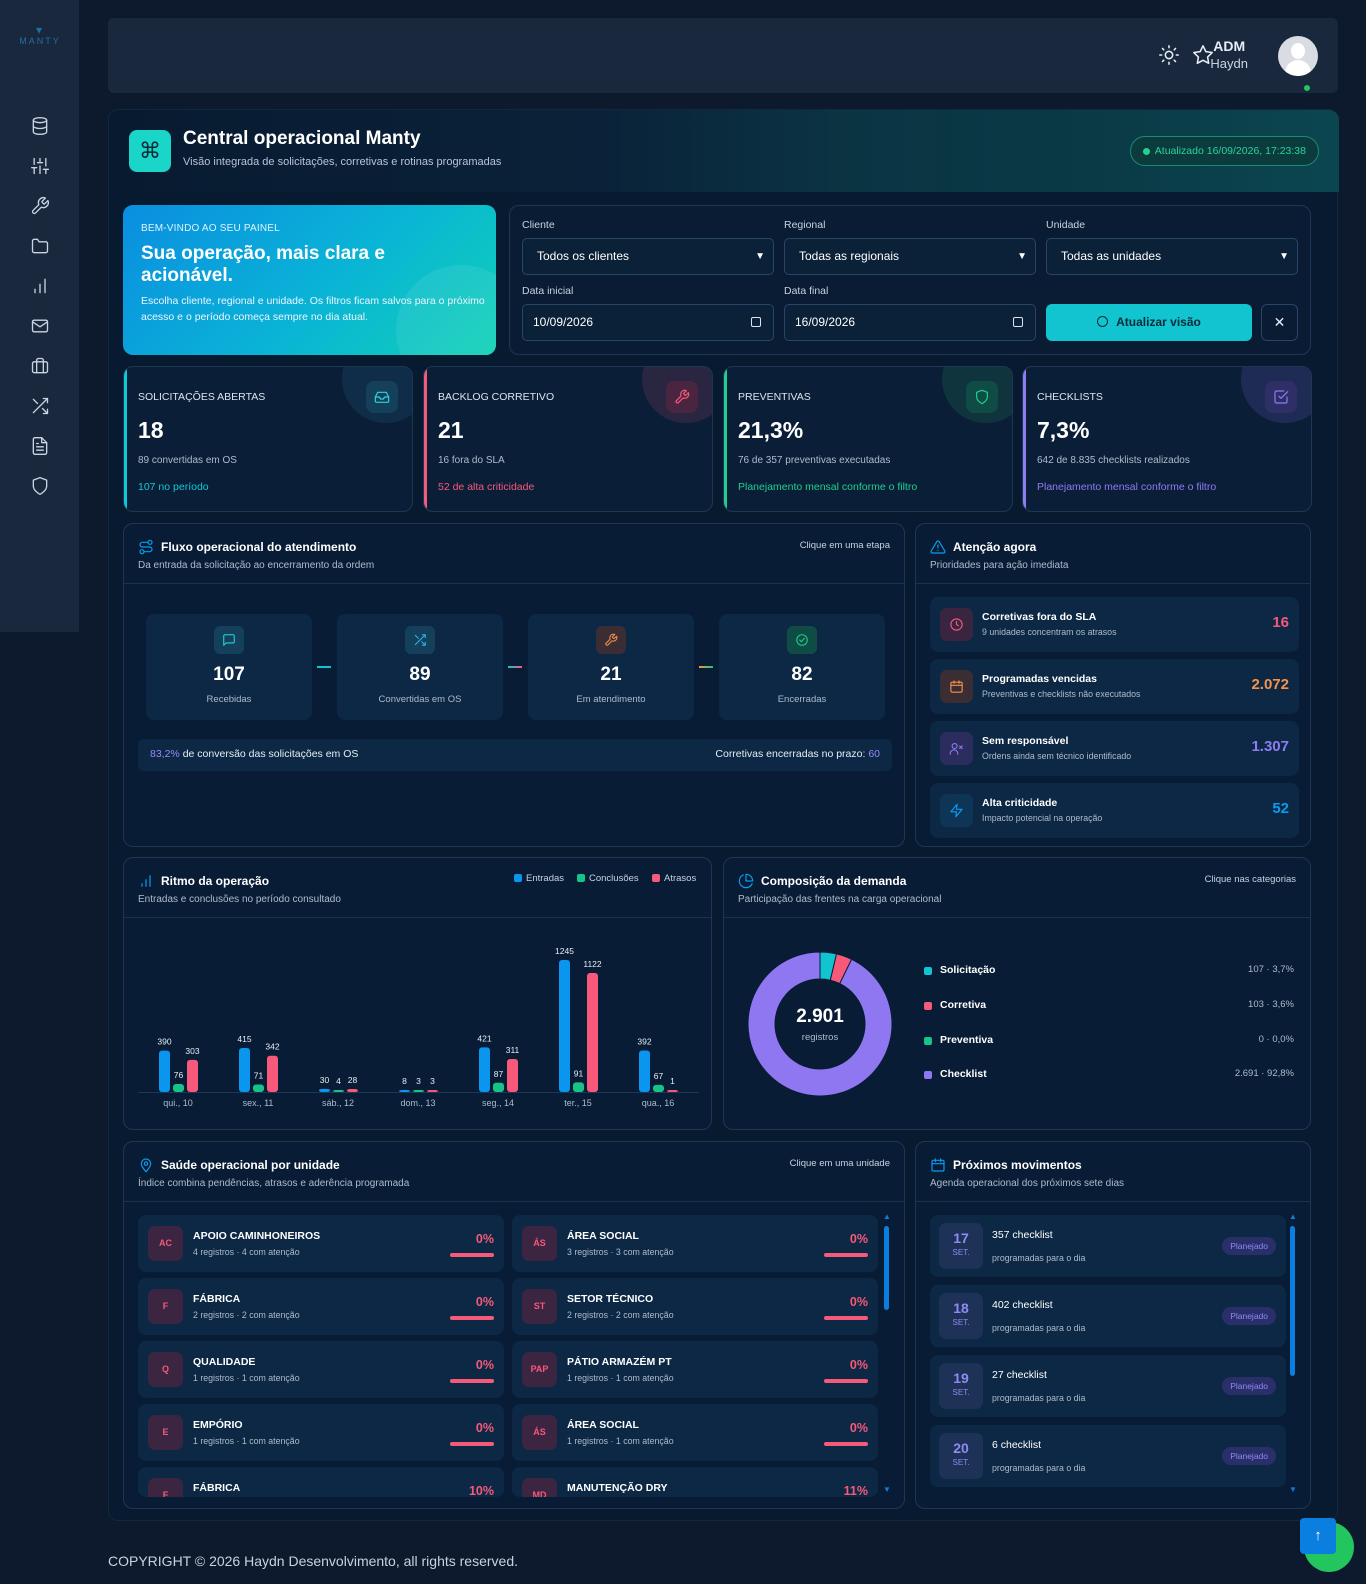 The height and width of the screenshot is (1584, 1366). Describe the element at coordinates (1229, 63) in the screenshot. I see `user-name: Haydn` at that location.